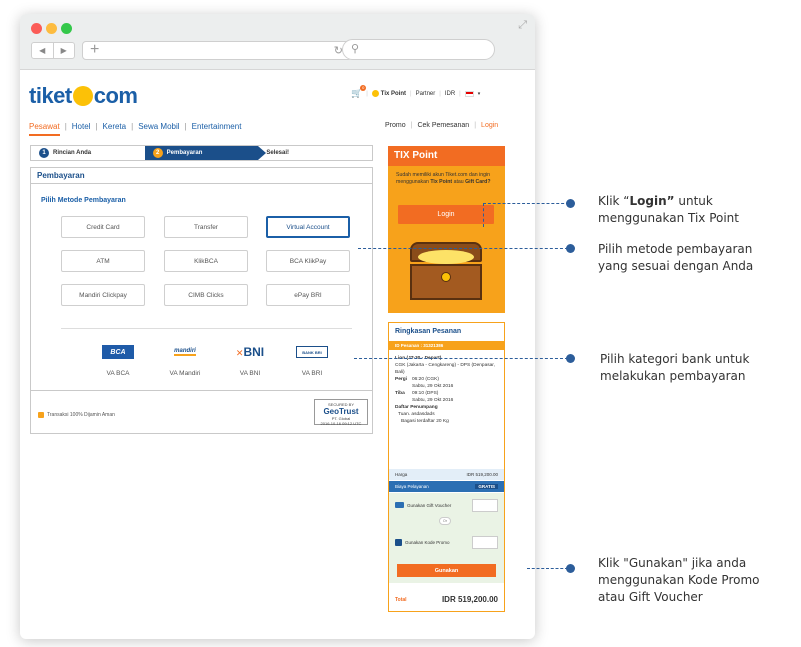 The image size is (801, 647). Describe the element at coordinates (206, 295) in the screenshot. I see `method-cimb-clicks: CIMB Clicks` at that location.